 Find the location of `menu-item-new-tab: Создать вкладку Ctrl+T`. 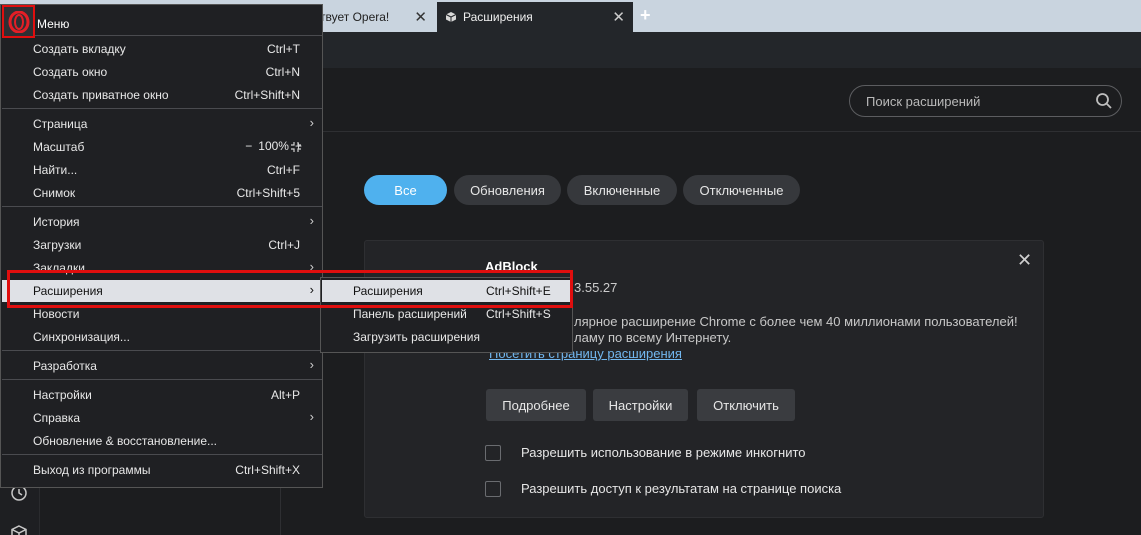

menu-item-new-tab: Создать вкладку Ctrl+T is located at coordinates (162, 49).